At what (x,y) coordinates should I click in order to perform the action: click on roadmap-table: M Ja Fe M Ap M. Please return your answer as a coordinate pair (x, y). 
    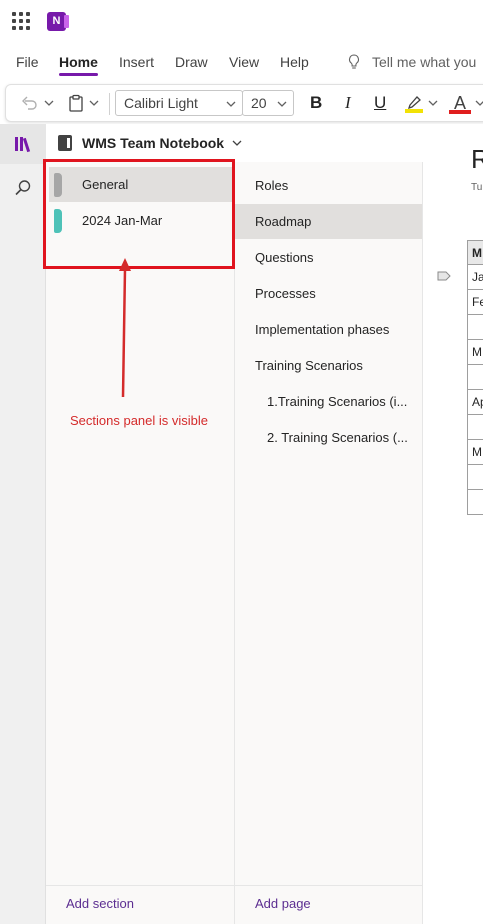
    Looking at the image, I should click on (475, 377).